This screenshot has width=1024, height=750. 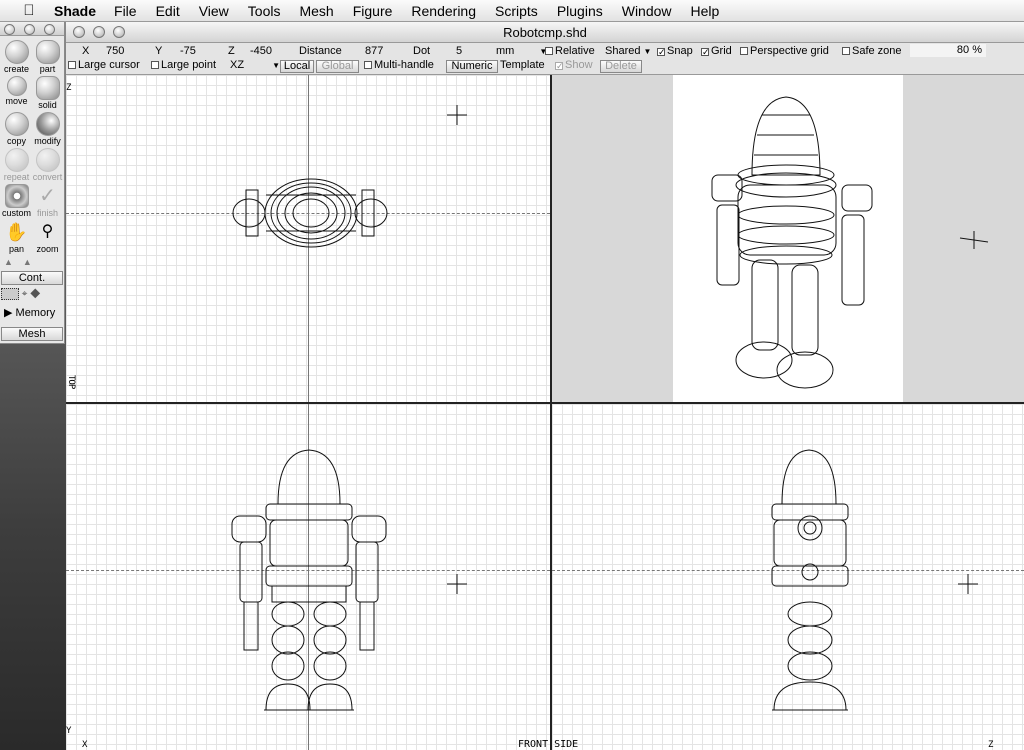 I want to click on tool-modify: modify, so click(x=47, y=129).